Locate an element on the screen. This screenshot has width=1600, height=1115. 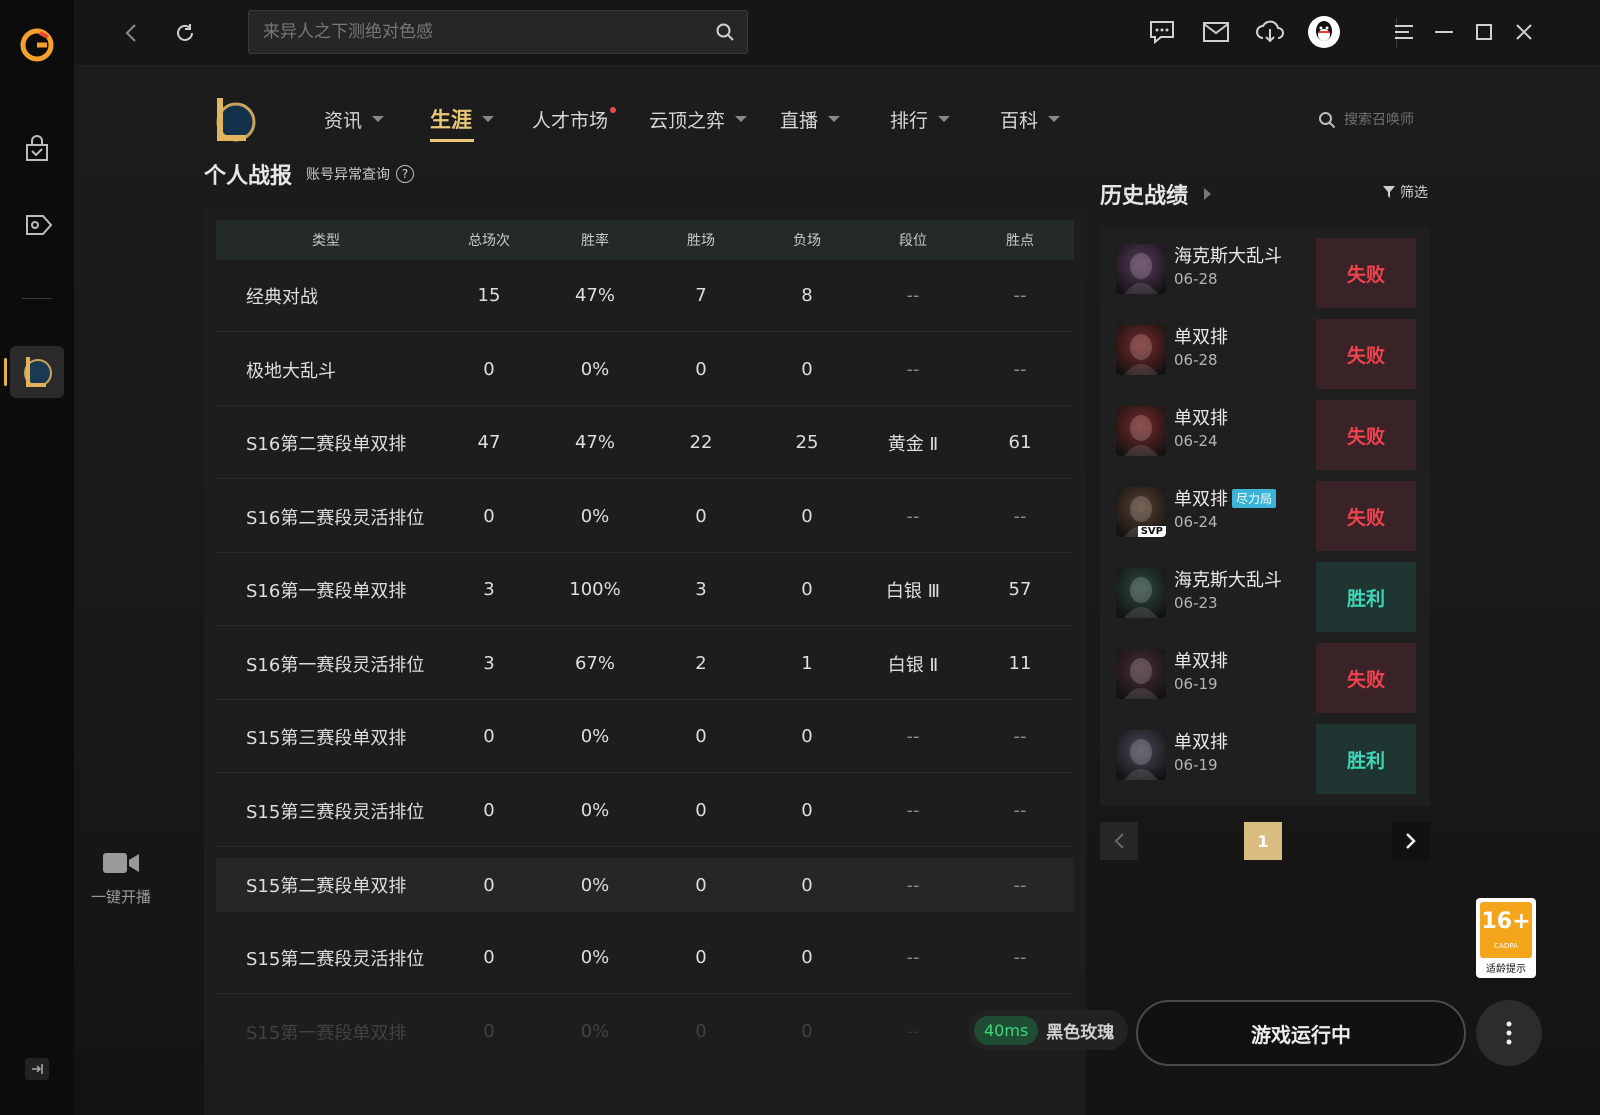
nav-career: 生涯 is located at coordinates (462, 123).